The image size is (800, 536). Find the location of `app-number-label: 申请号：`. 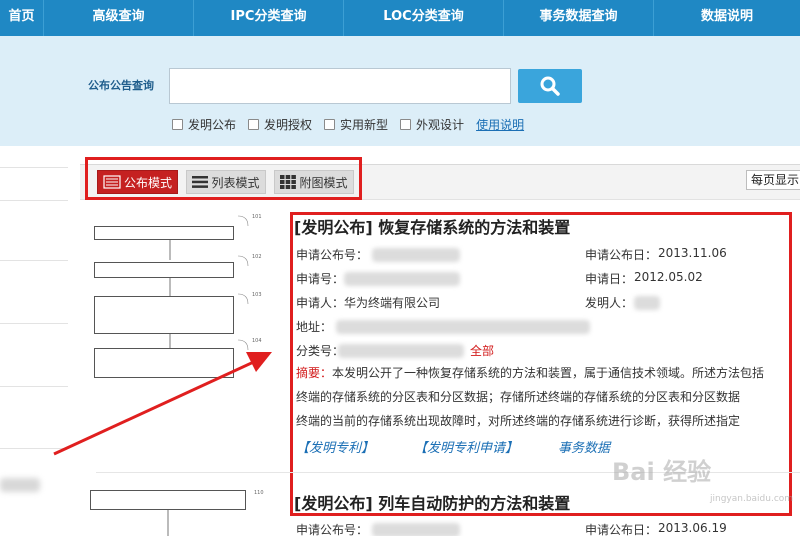

app-number-label: 申请号： is located at coordinates (320, 279).